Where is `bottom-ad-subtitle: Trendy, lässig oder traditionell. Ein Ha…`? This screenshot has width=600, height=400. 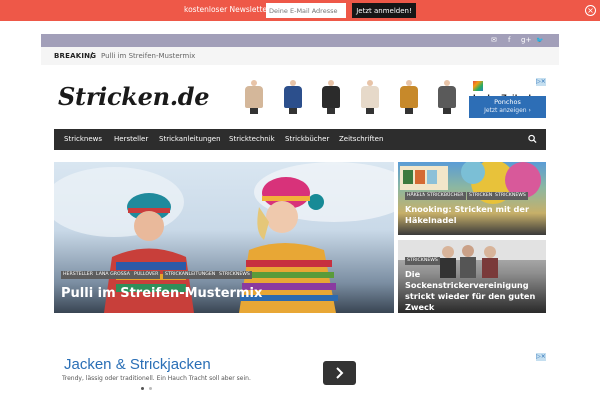
bottom-ad-subtitle: Trendy, lässig oder traditionell. Ein Ha… is located at coordinates (156, 378).